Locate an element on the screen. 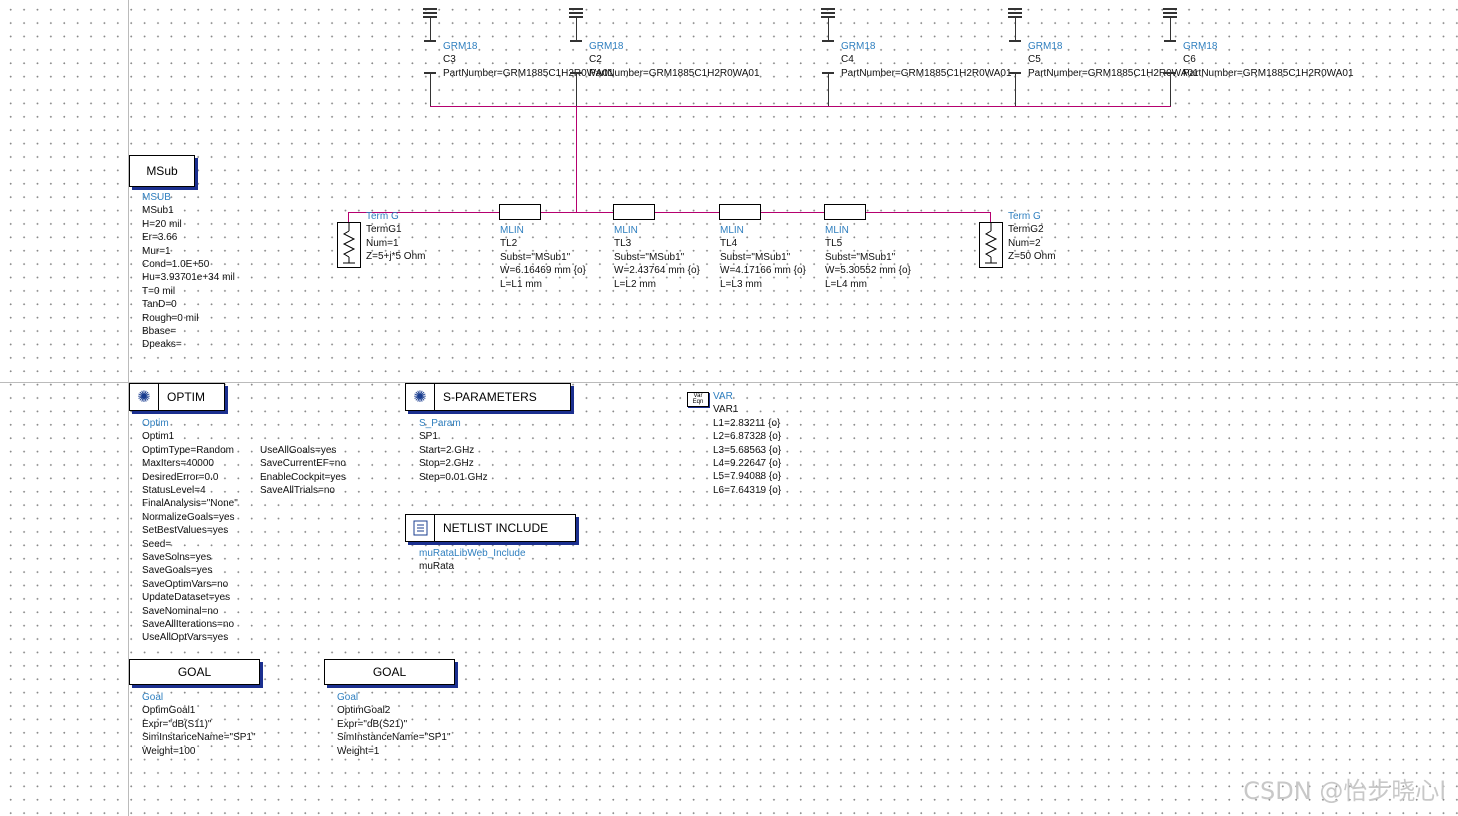 The image size is (1458, 816). capacitor-4-text-line: GRM18 is located at coordinates (1200, 46).